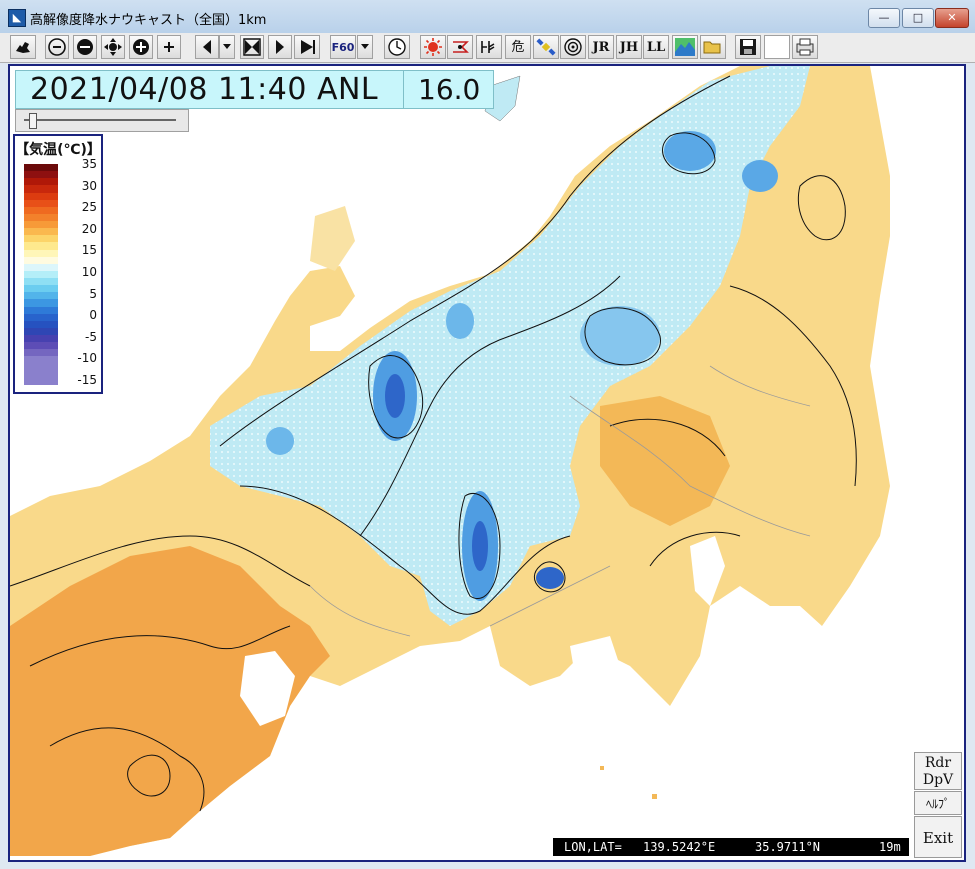  I want to click on longitude-value: 139.5242°E, so click(679, 847).